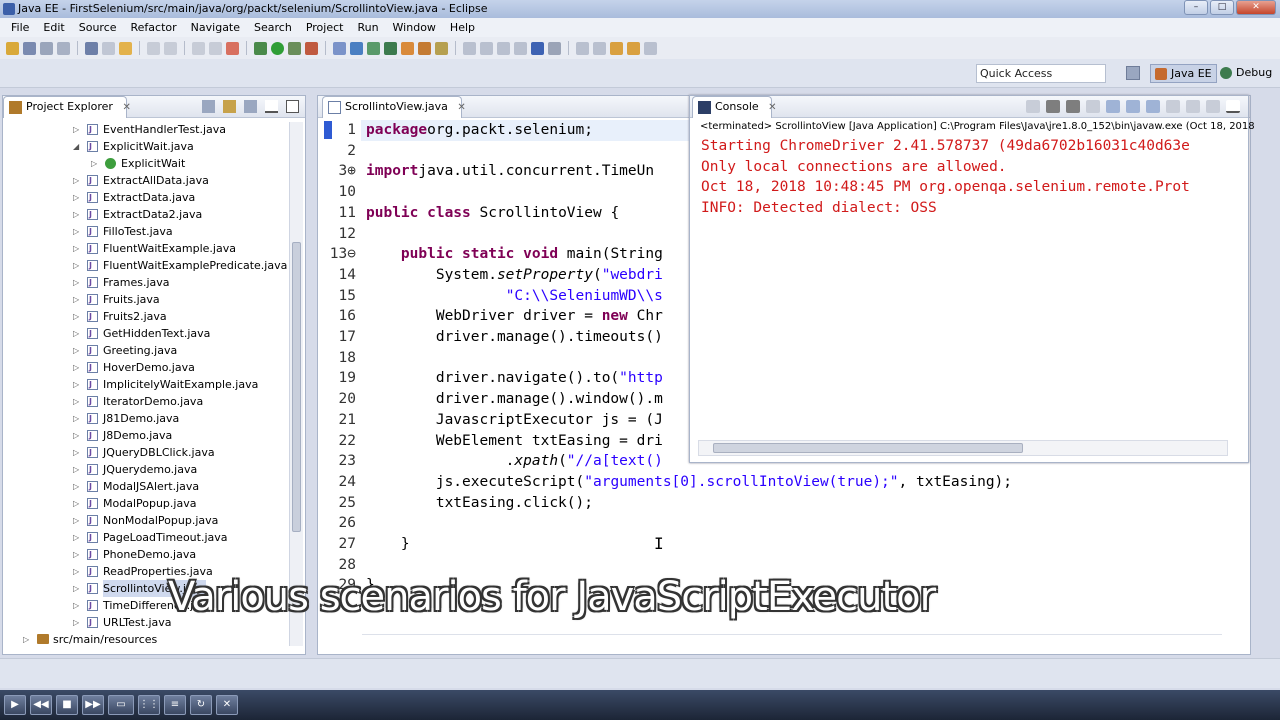 The image size is (1280, 720). What do you see at coordinates (1053, 106) in the screenshot?
I see `remove-launch-icon` at bounding box center [1053, 106].